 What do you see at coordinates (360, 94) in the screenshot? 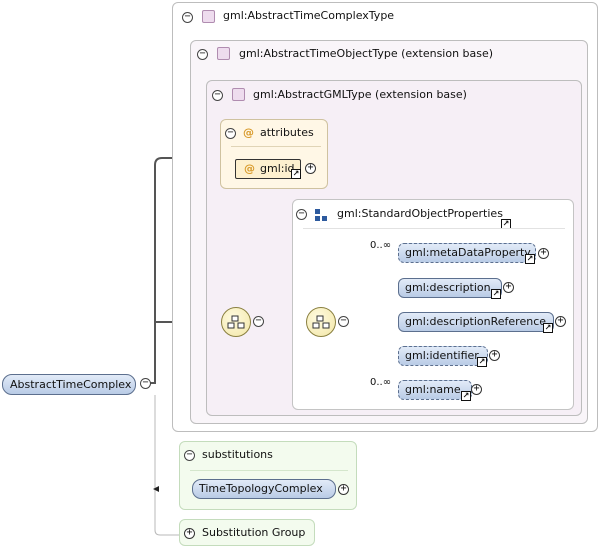
I see `gml-type-name: gml:AbstractGMLType (extension base)` at bounding box center [360, 94].